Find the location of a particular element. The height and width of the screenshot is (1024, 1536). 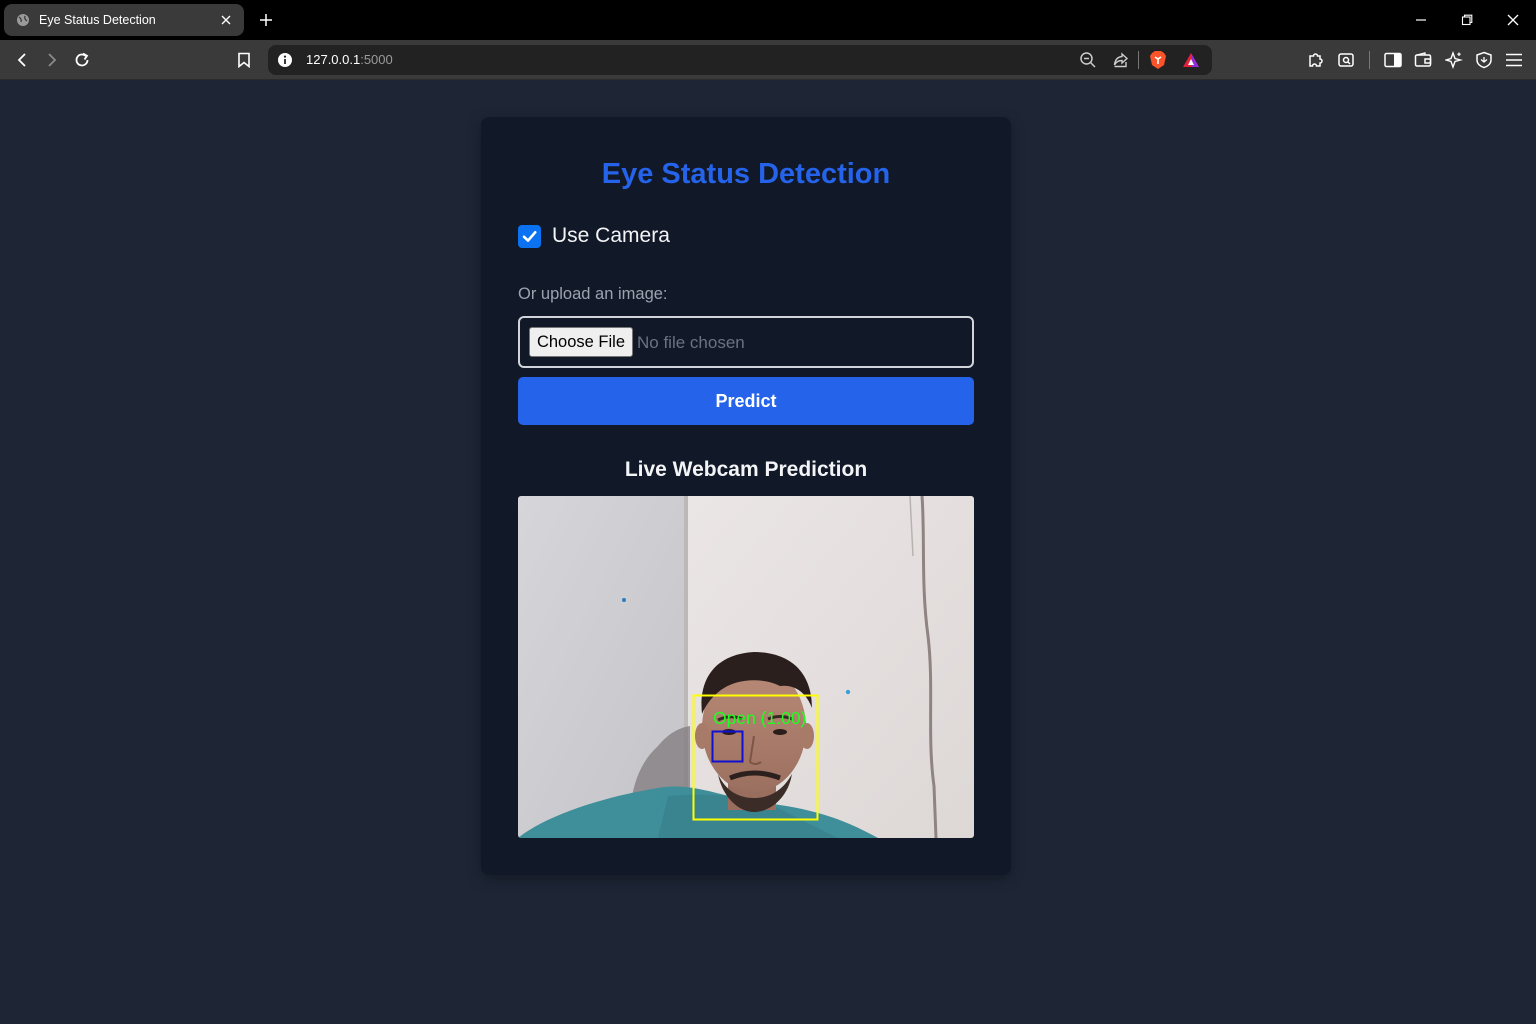

file-input: Choose File No file chosen is located at coordinates (746, 342).